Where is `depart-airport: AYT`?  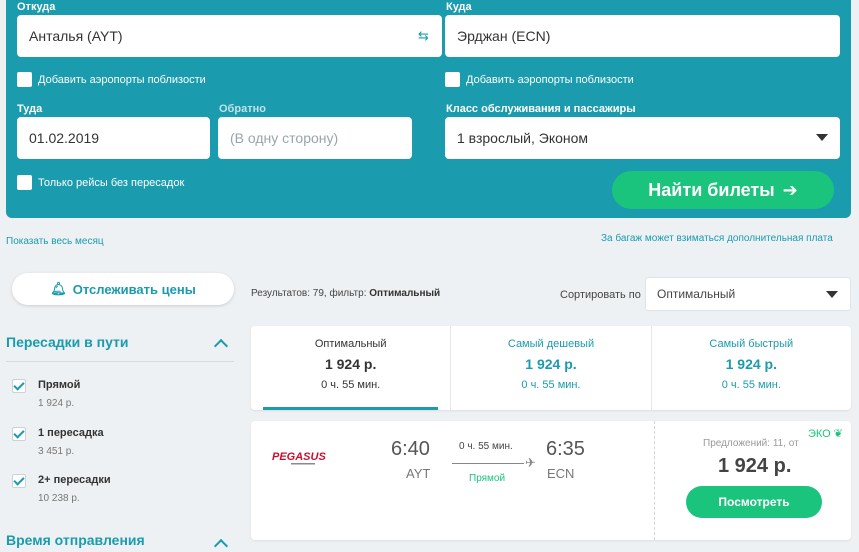
depart-airport: AYT is located at coordinates (418, 473).